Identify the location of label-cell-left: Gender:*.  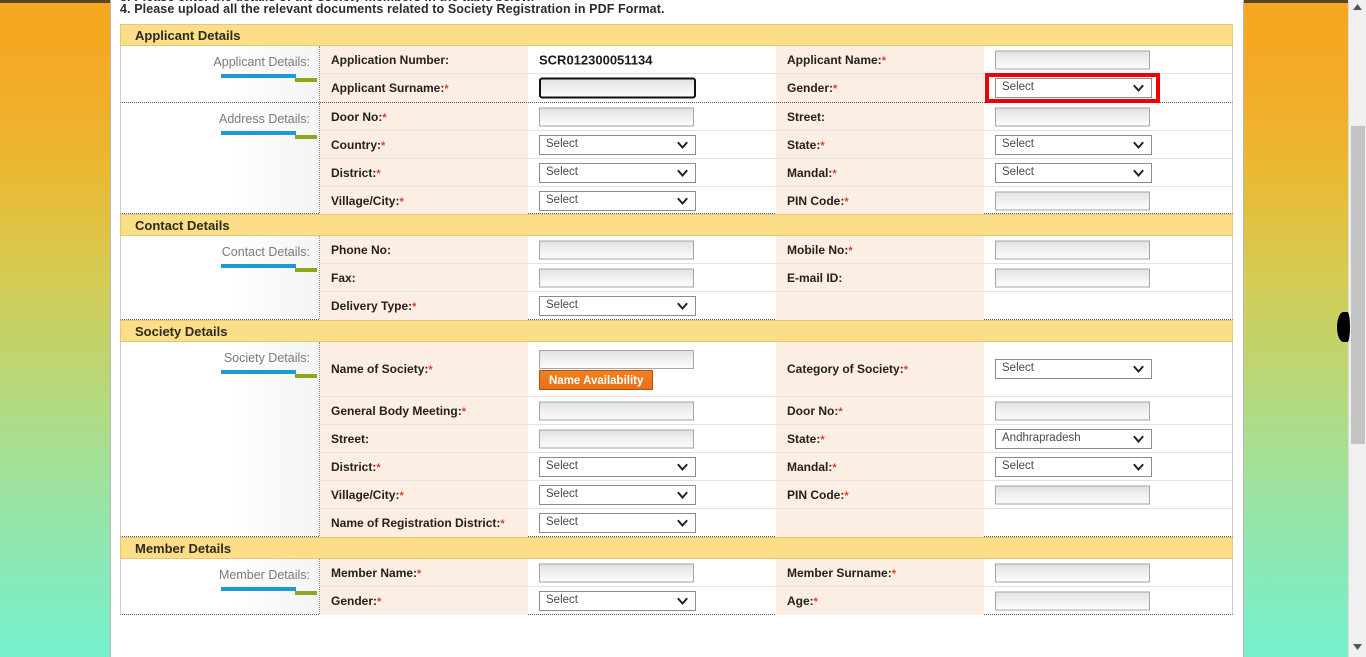
(424, 601).